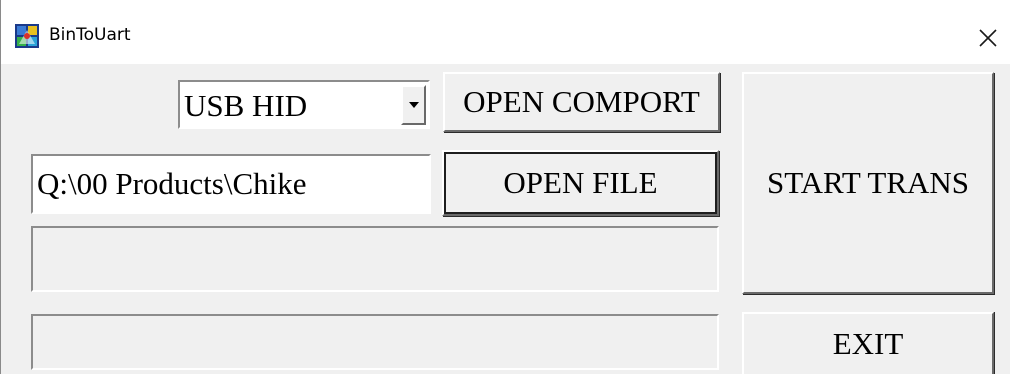  I want to click on window-title: BinToUart, so click(90, 35).